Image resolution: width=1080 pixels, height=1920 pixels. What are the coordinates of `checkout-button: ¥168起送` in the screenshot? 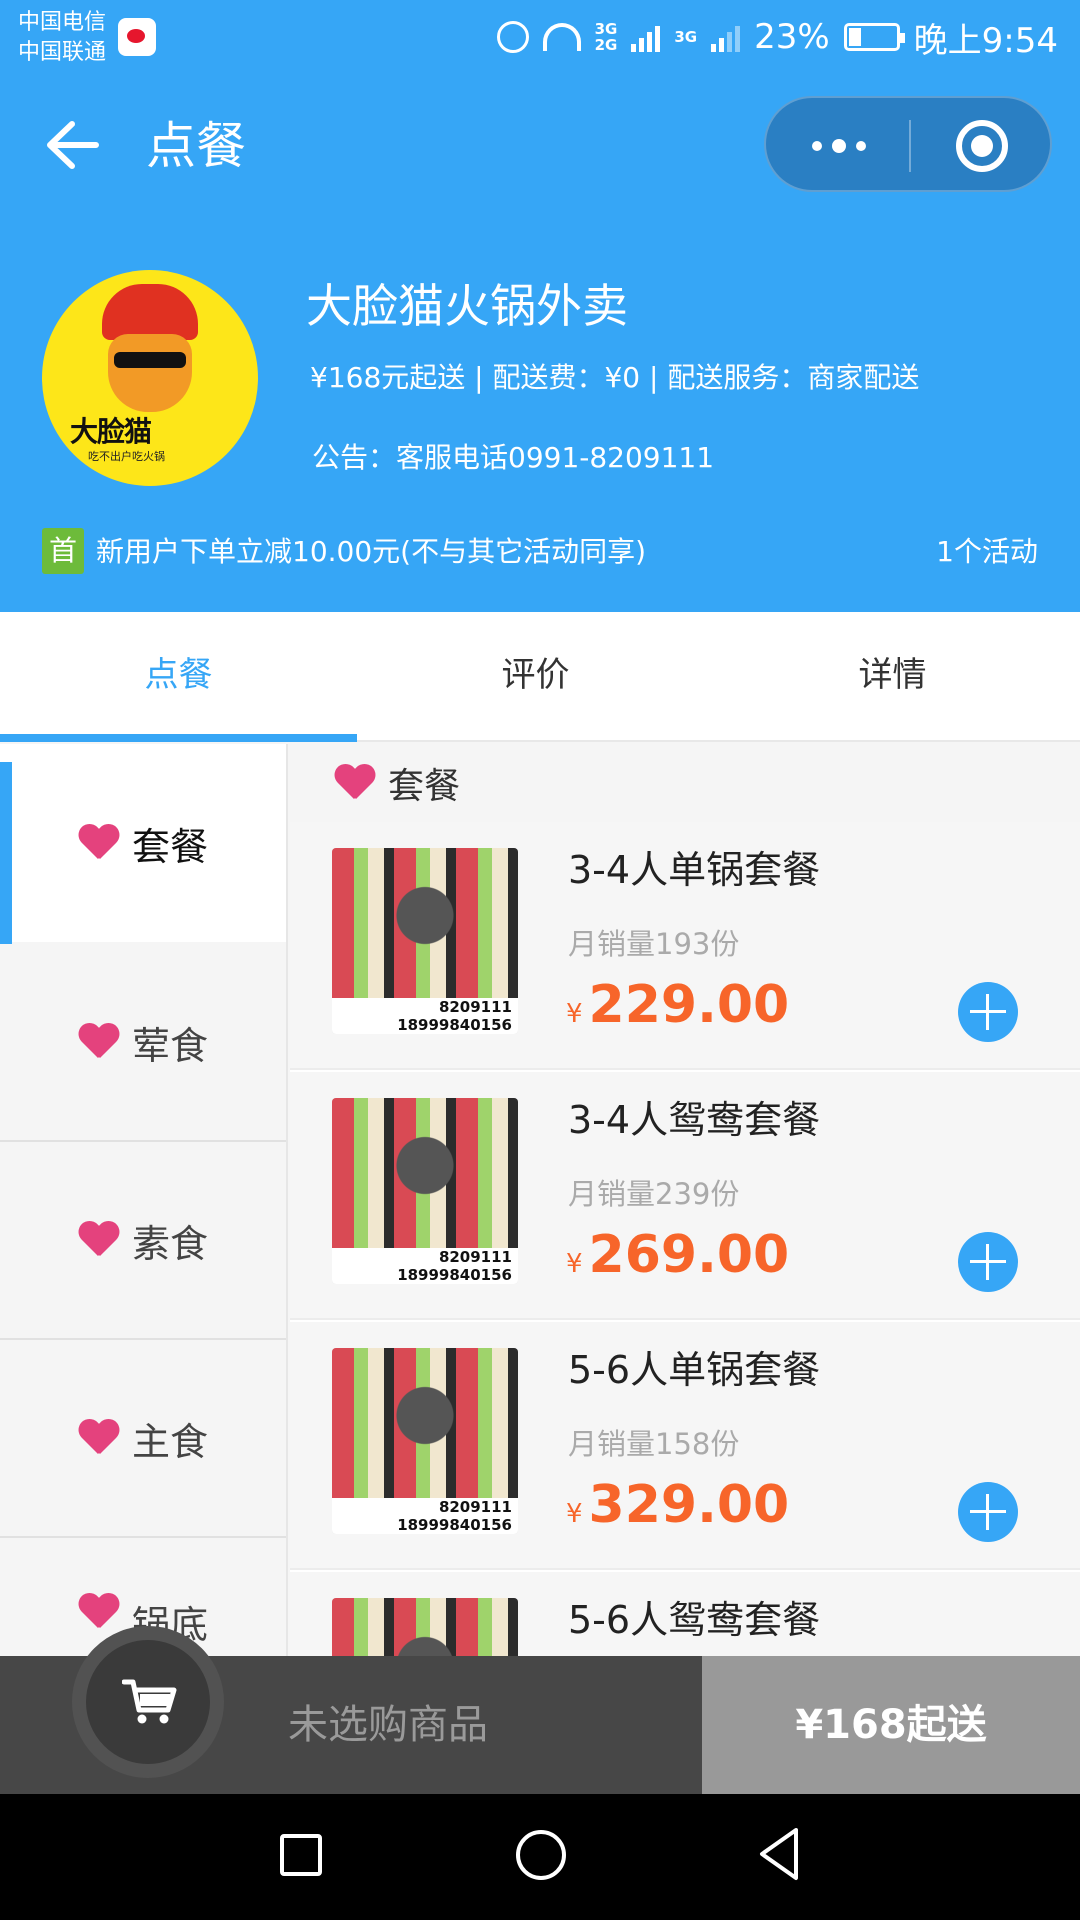 It's located at (891, 1725).